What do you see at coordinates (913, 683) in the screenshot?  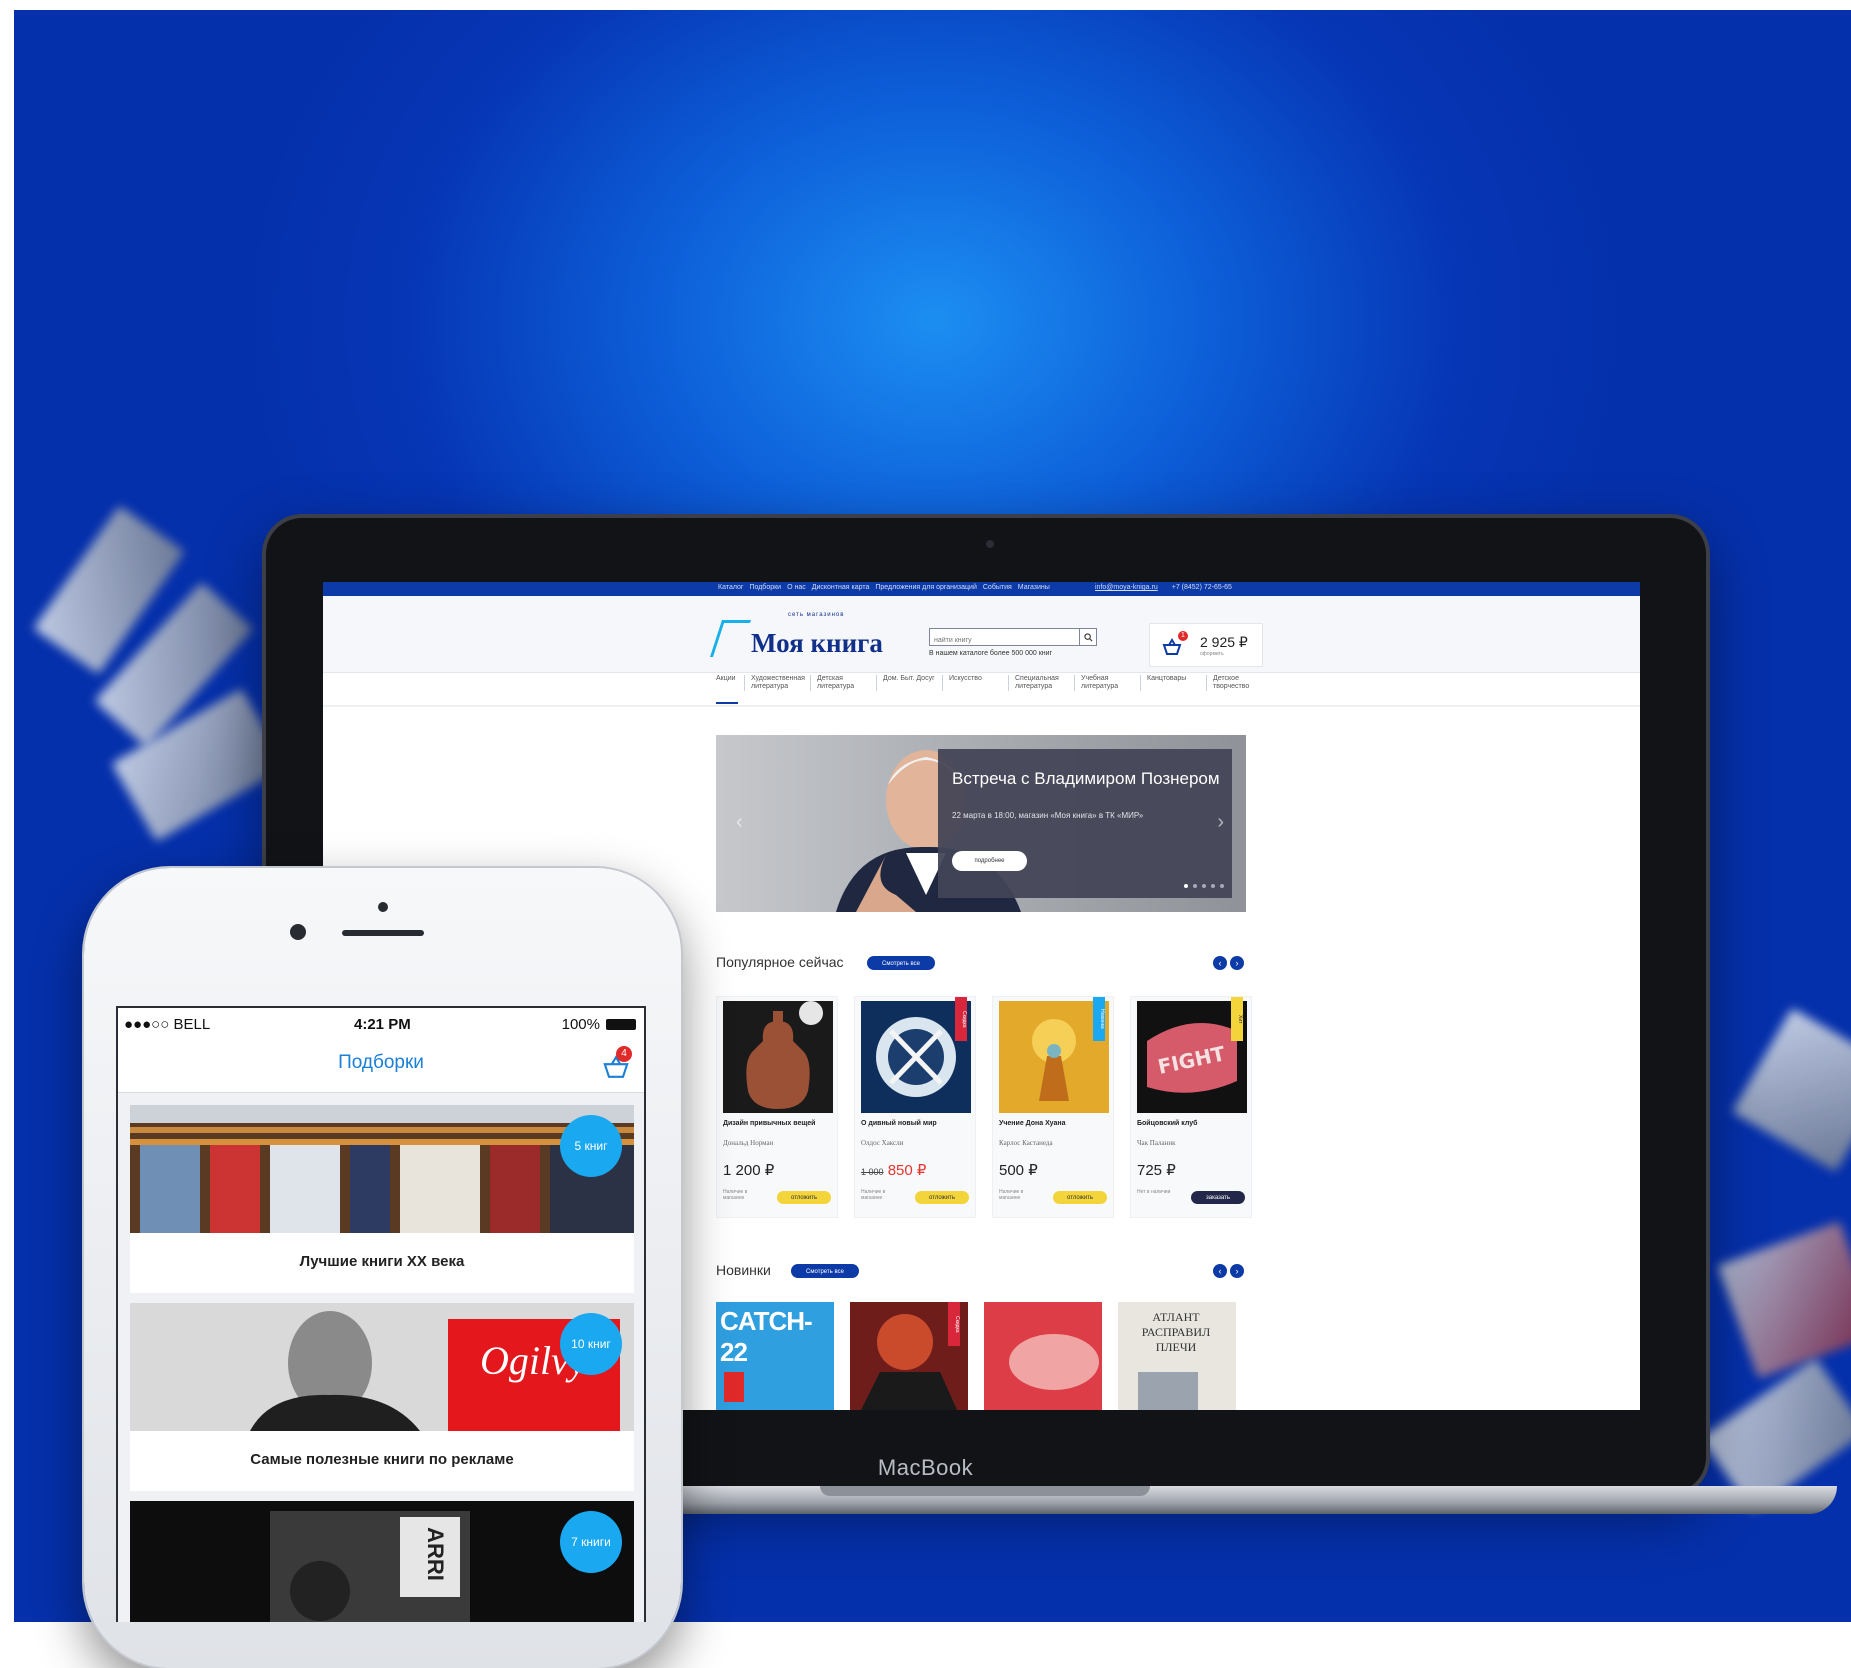 I see `category-link: Дом. Быт. Досуг` at bounding box center [913, 683].